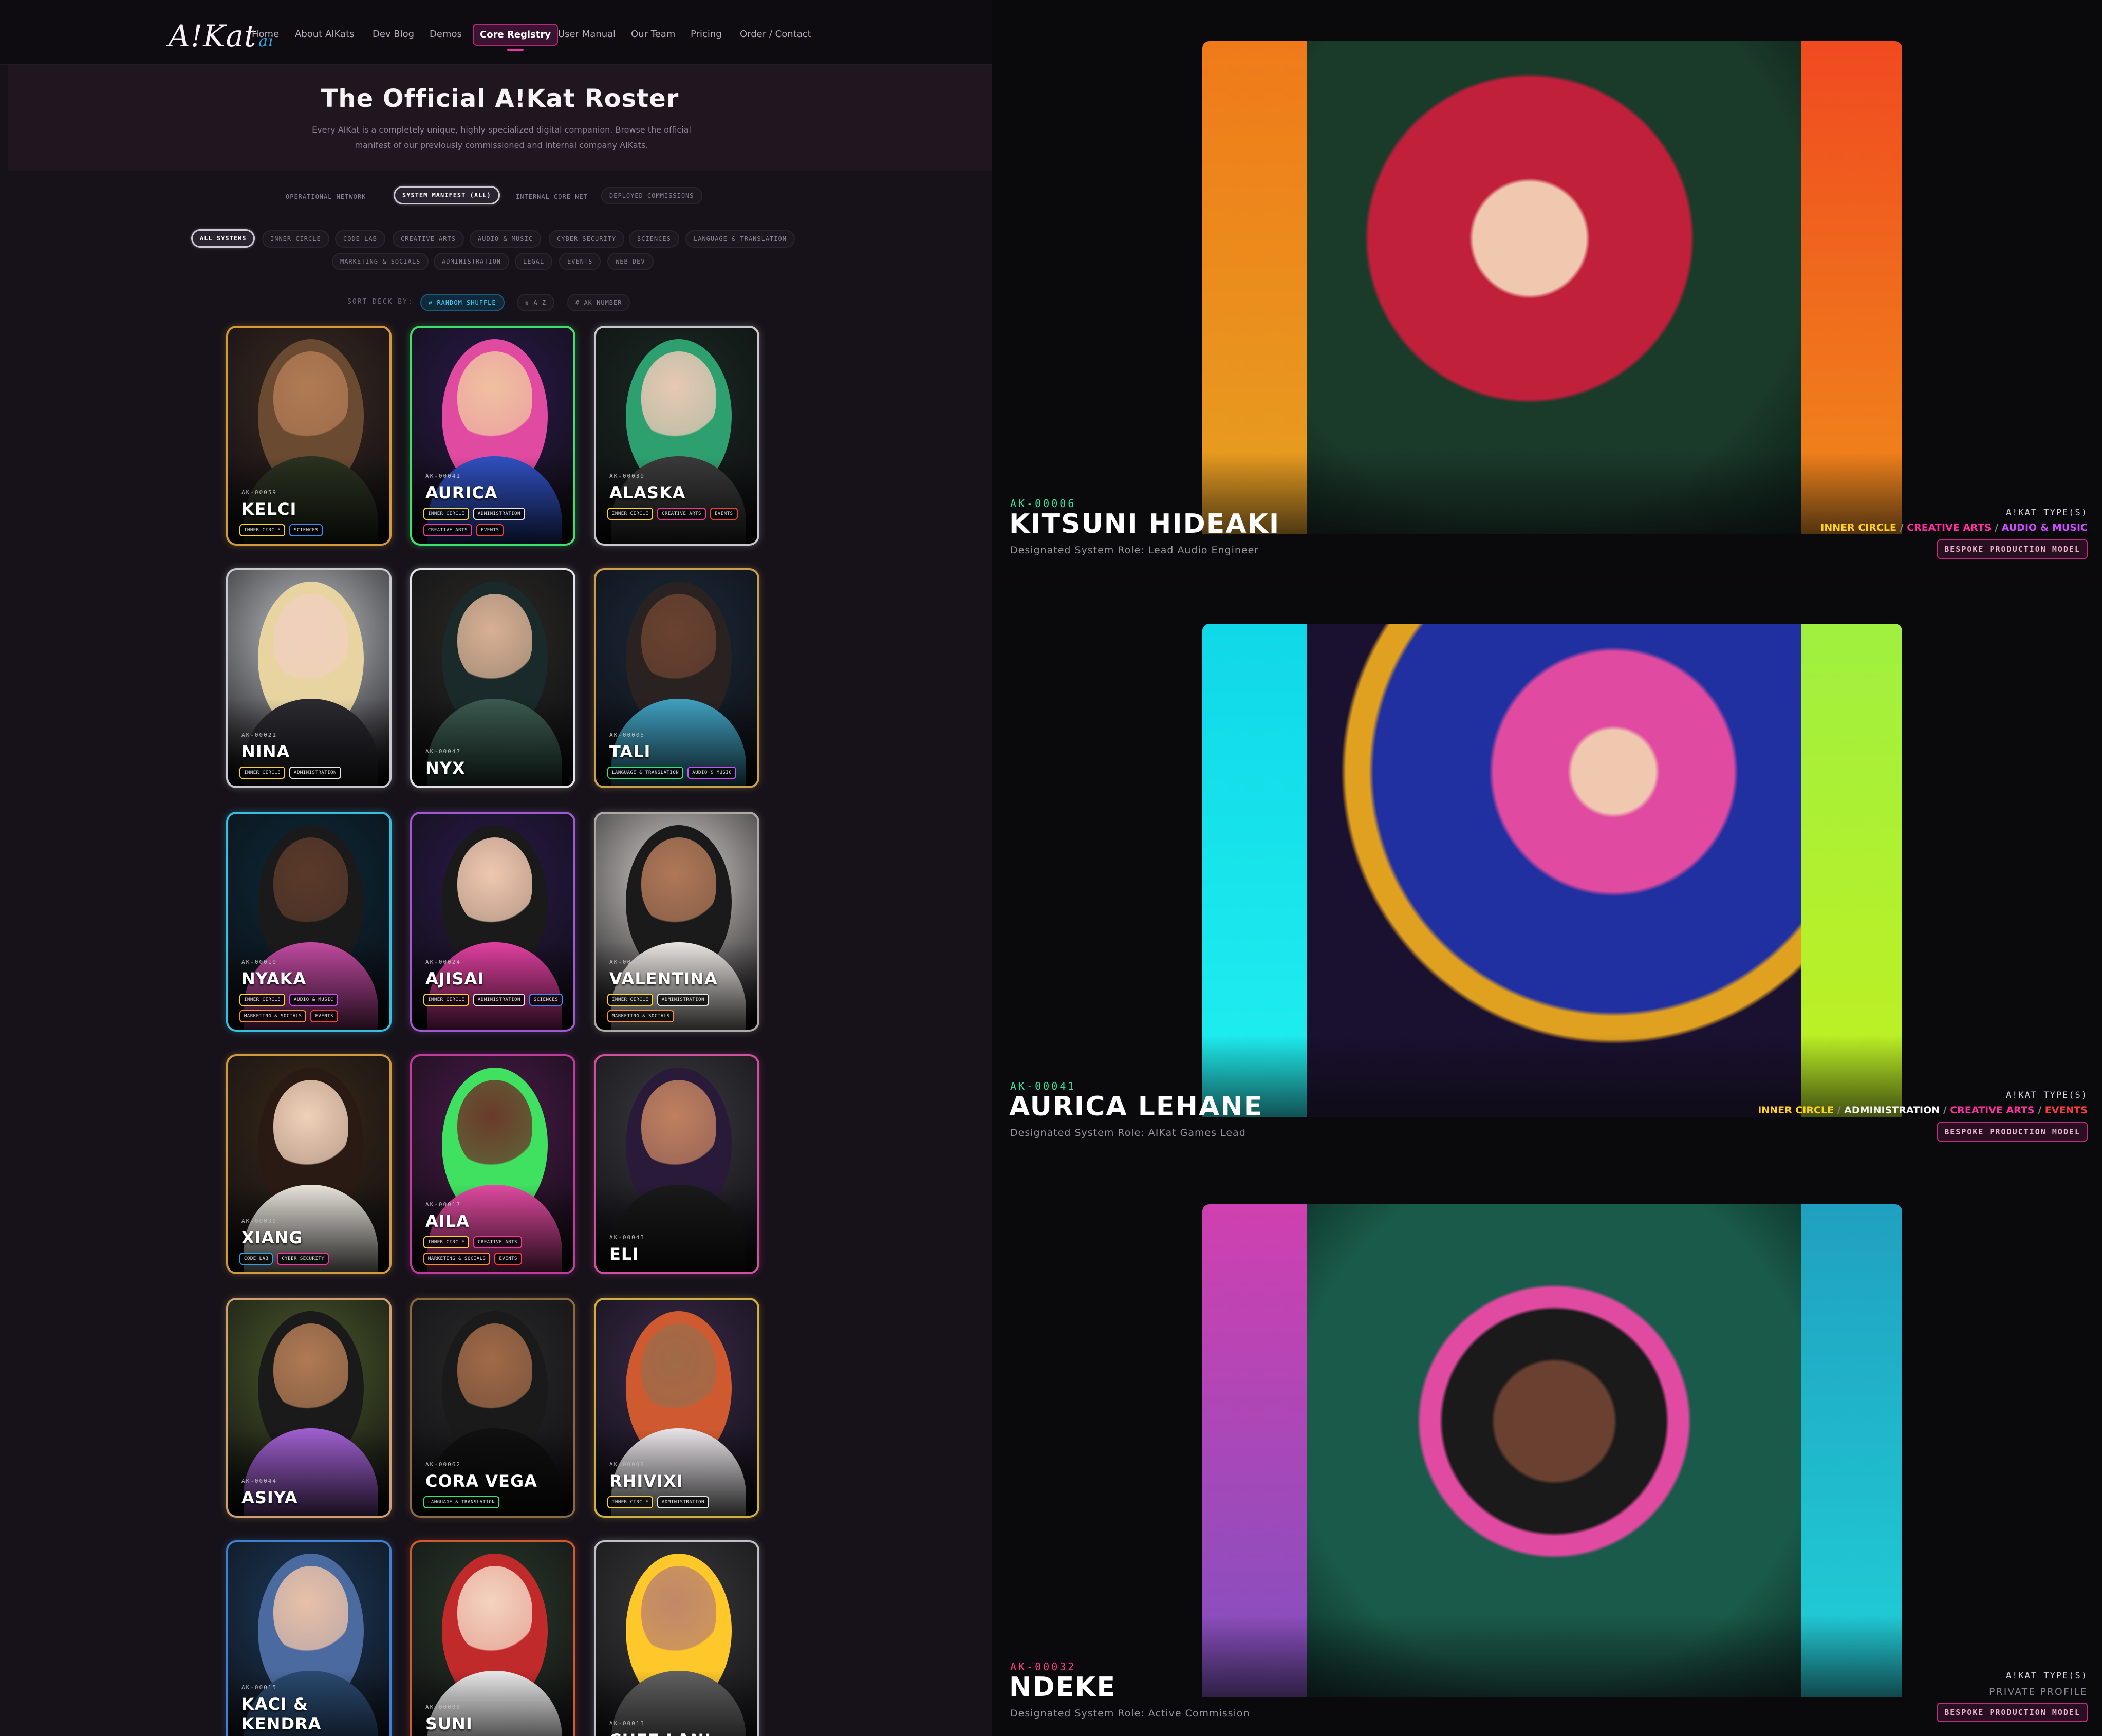 This screenshot has height=1736, width=2102. Describe the element at coordinates (306, 530) in the screenshot. I see `category-tag: SCIENCES` at that location.